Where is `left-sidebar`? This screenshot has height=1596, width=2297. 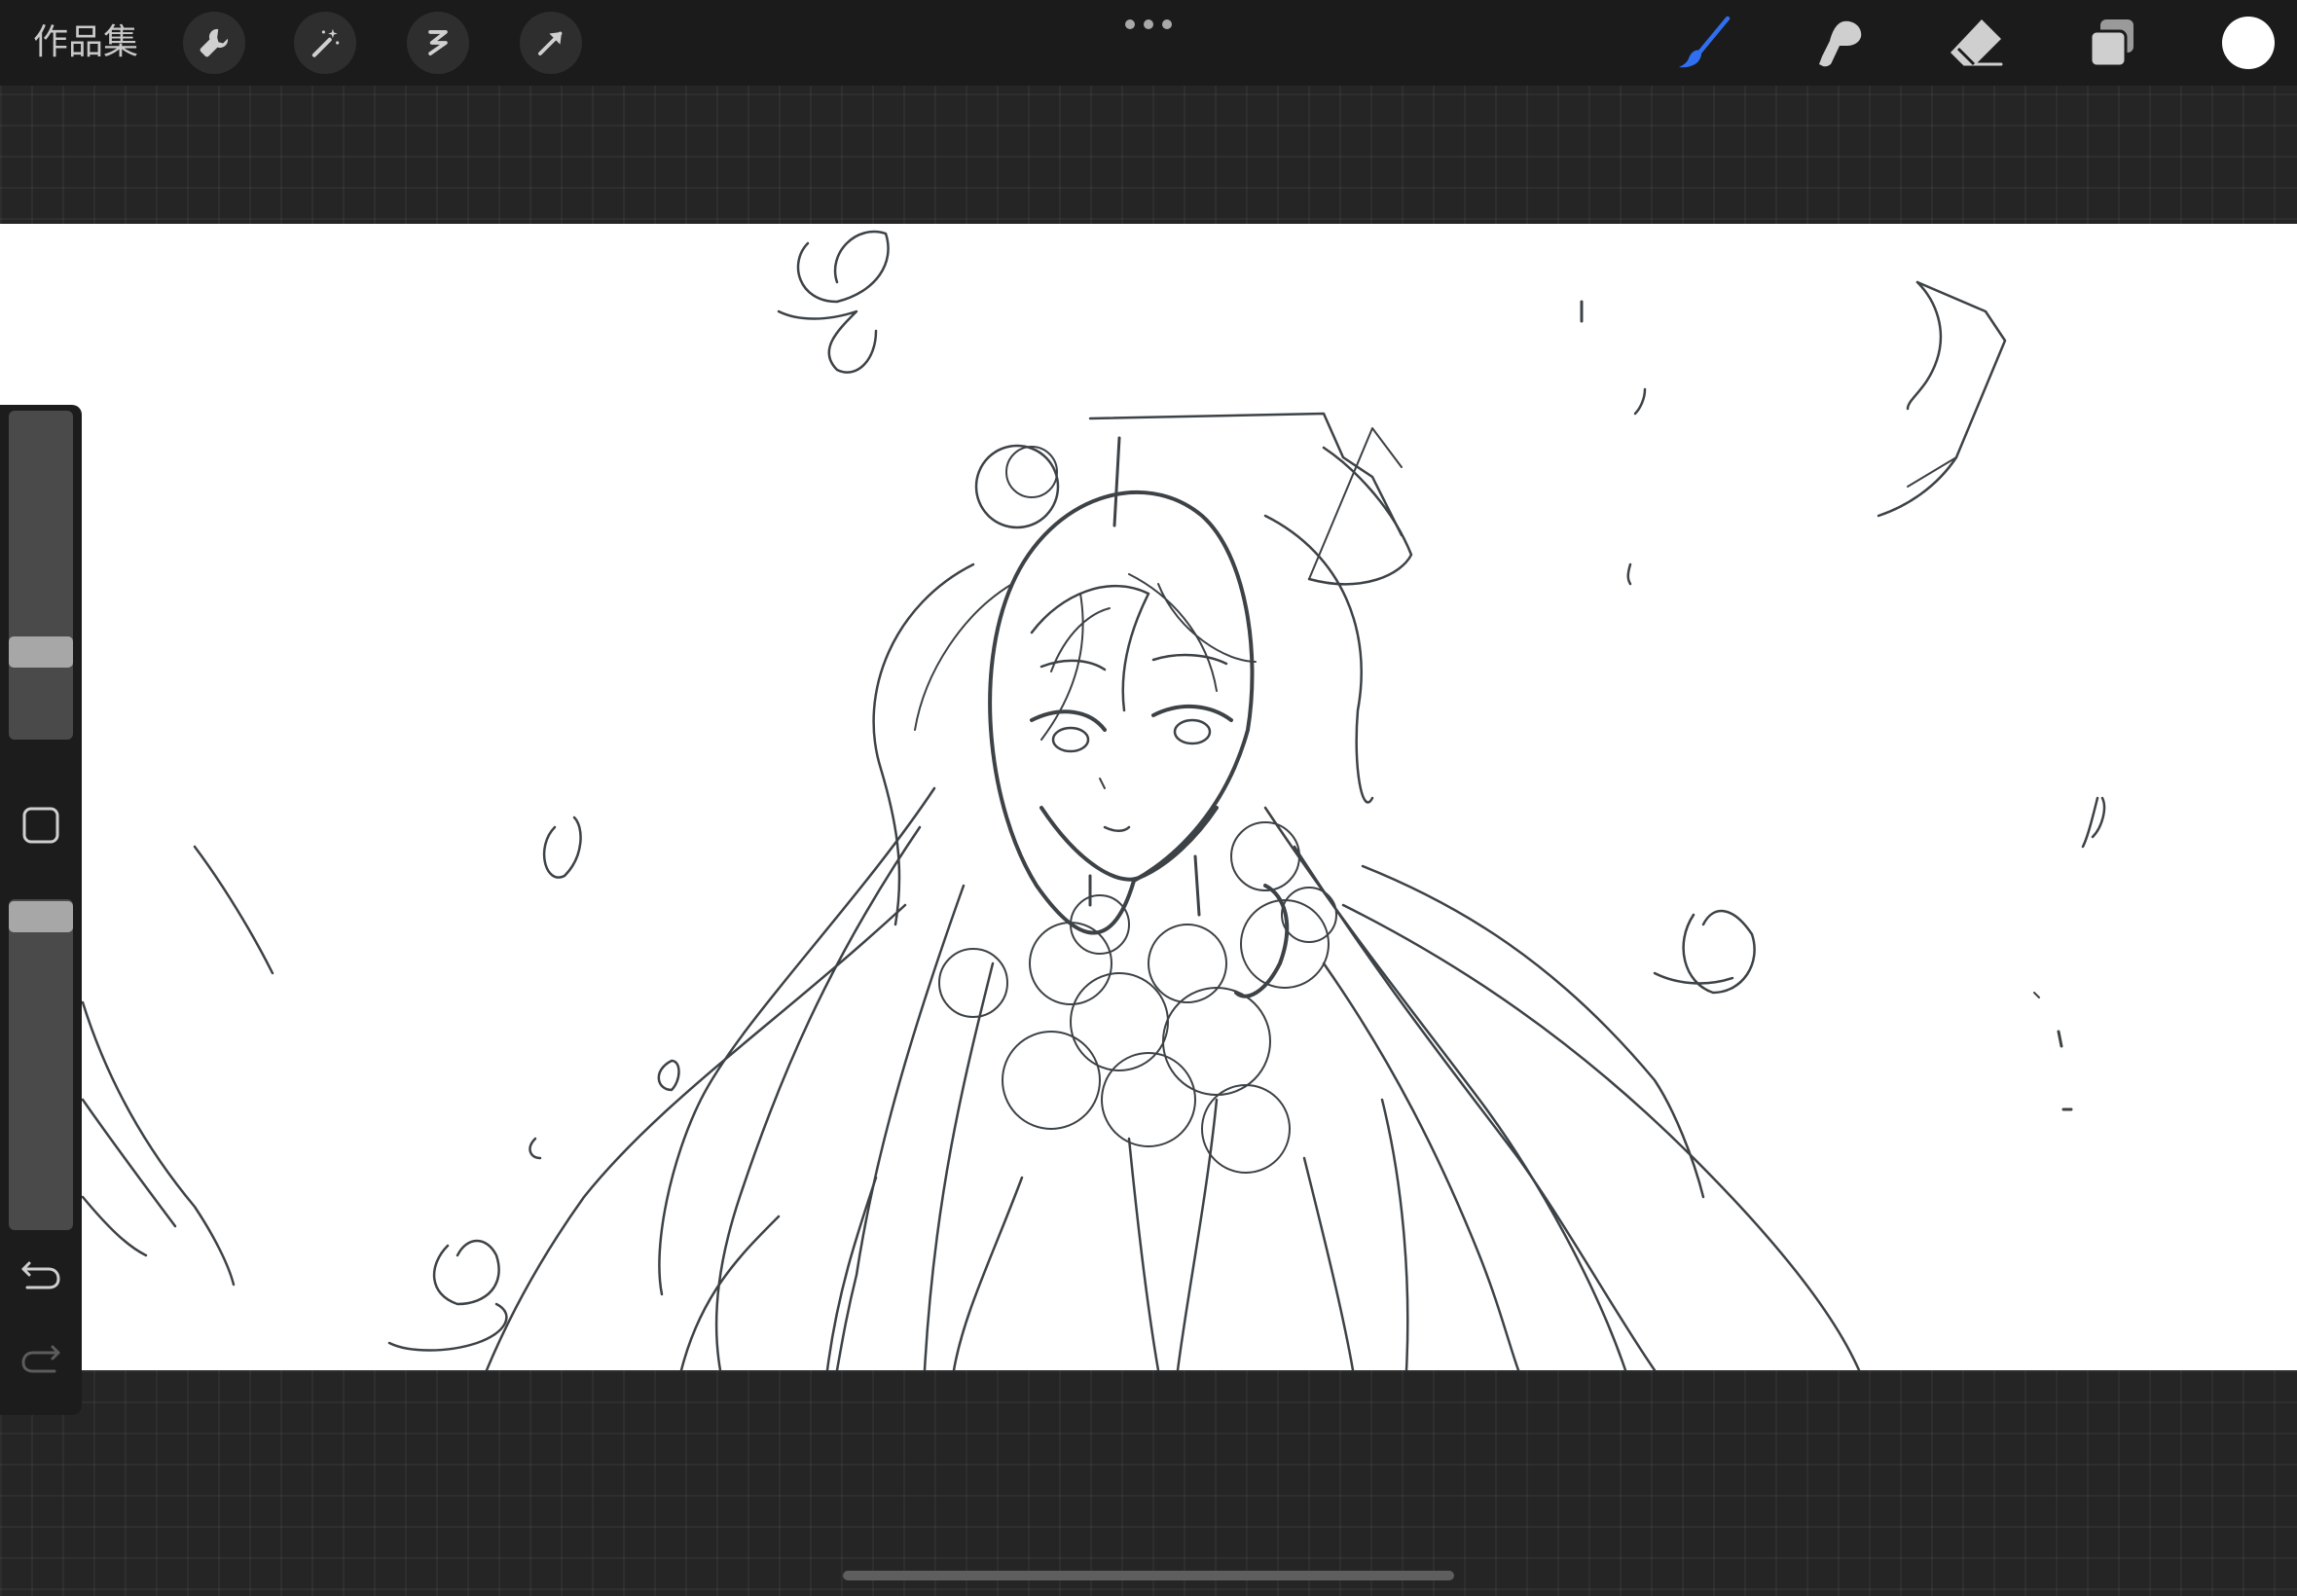 left-sidebar is located at coordinates (41, 910).